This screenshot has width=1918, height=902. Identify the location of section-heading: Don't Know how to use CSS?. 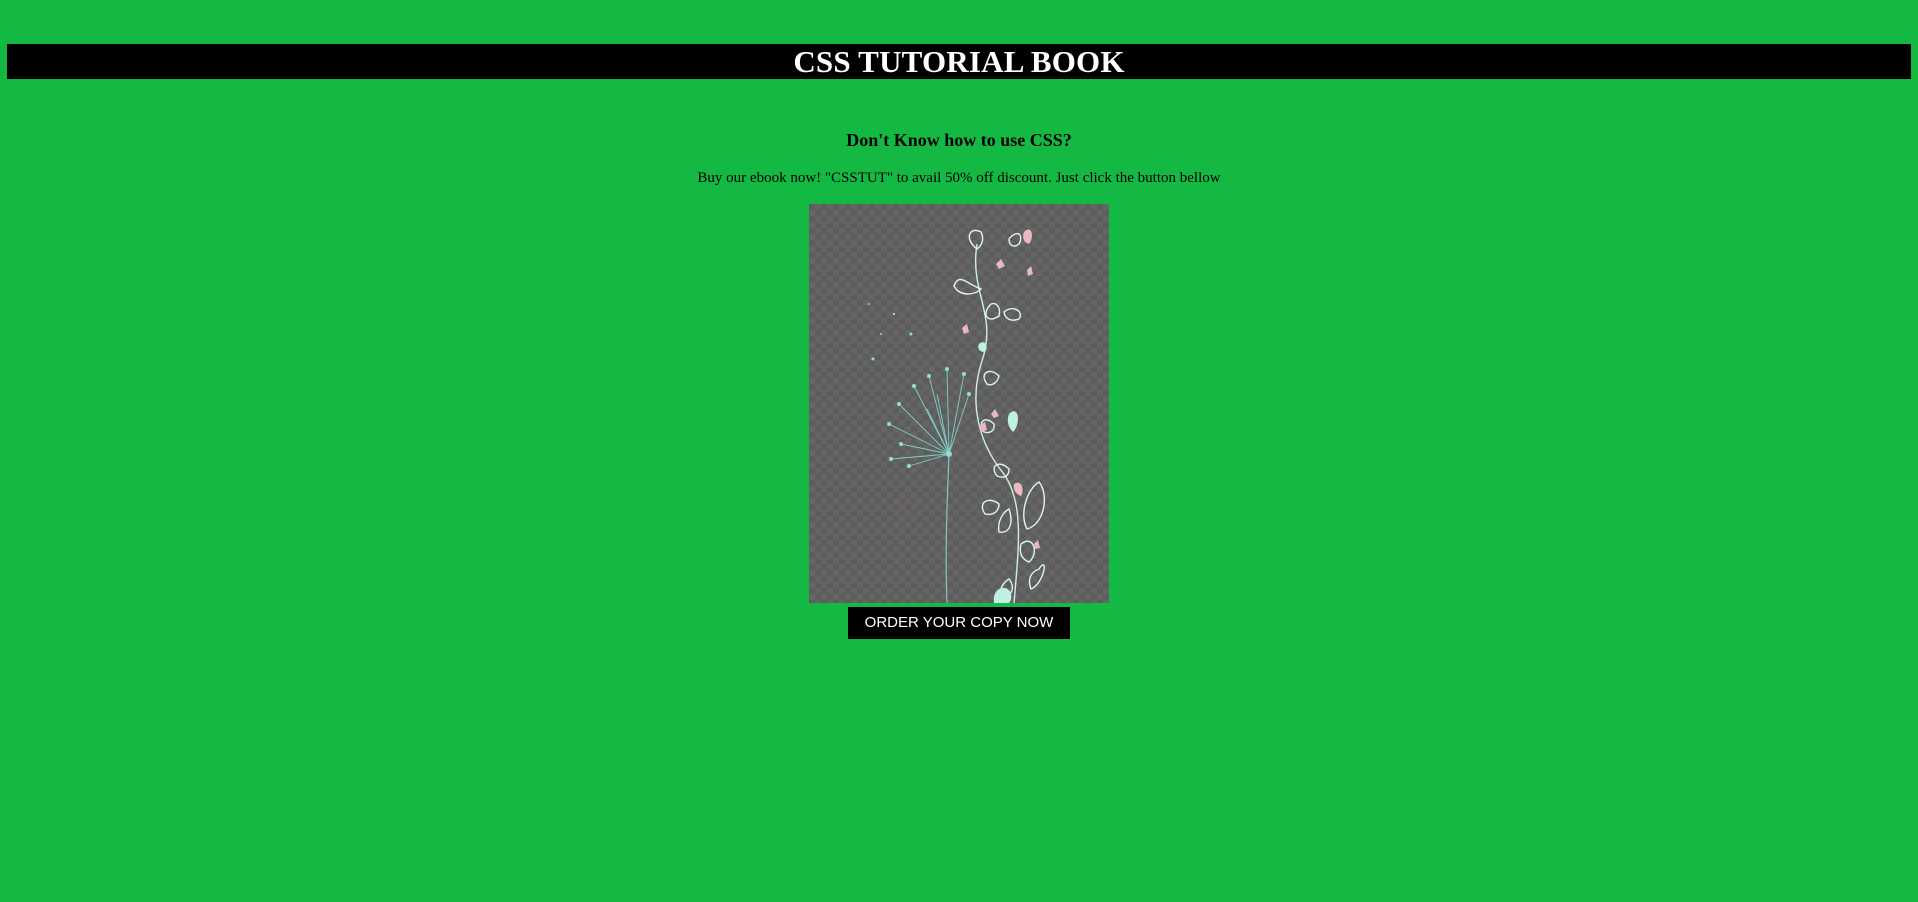
(959, 140).